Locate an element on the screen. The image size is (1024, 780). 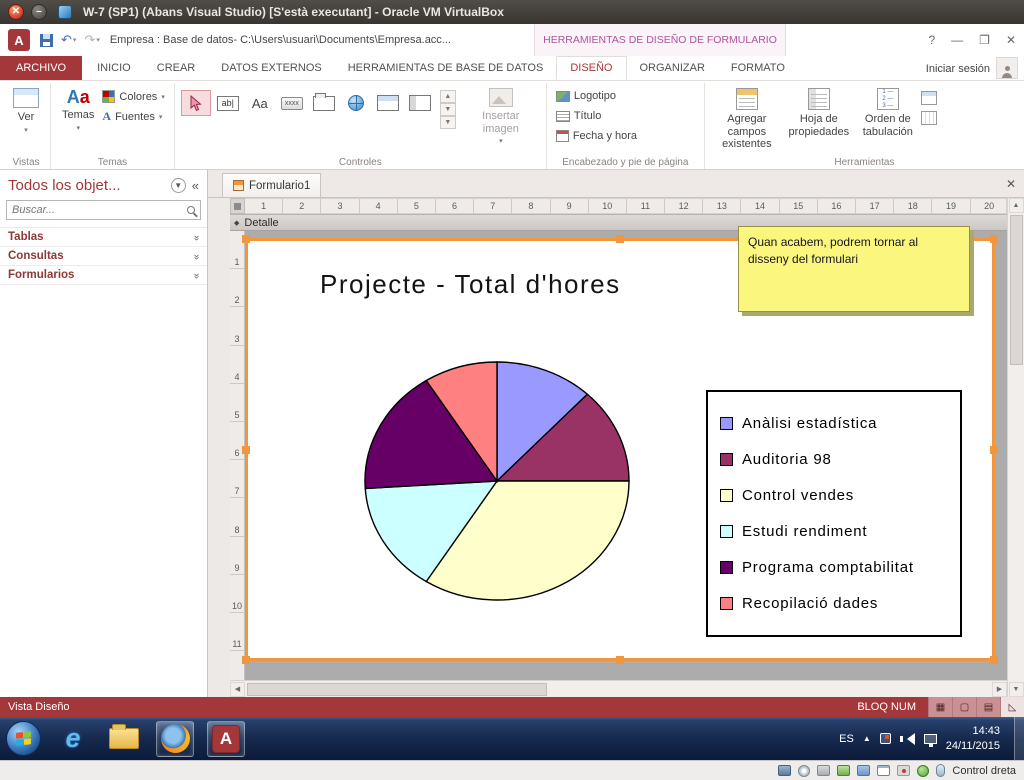
save-button is located at coordinates (46, 40).